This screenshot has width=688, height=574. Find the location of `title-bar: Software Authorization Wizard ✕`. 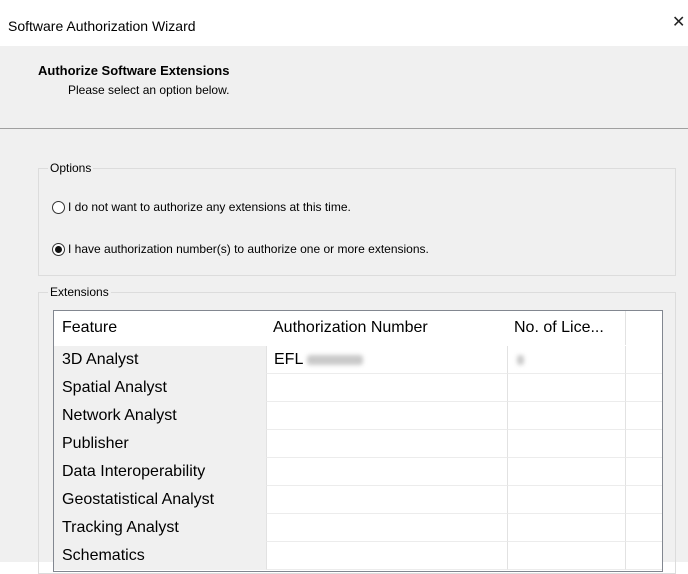

title-bar: Software Authorization Wizard ✕ is located at coordinates (344, 23).